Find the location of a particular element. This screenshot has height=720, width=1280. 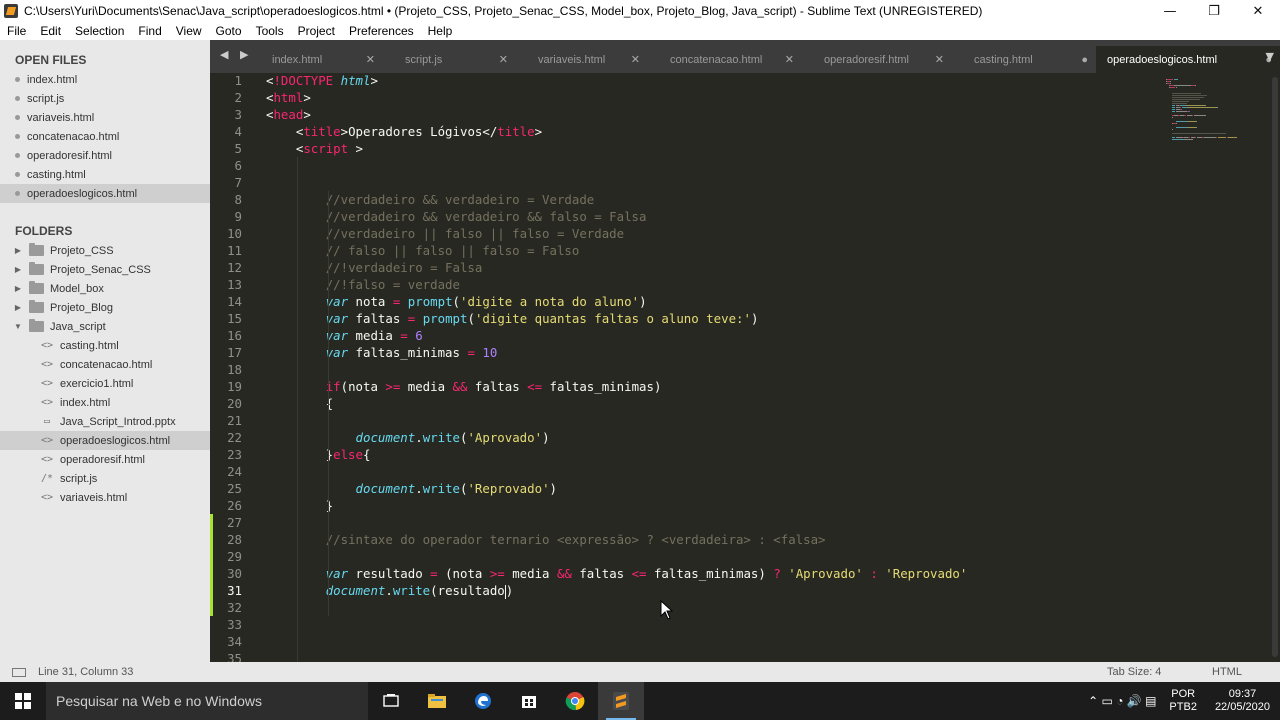

code-line: document.write('Aprovado') is located at coordinates (408, 437).